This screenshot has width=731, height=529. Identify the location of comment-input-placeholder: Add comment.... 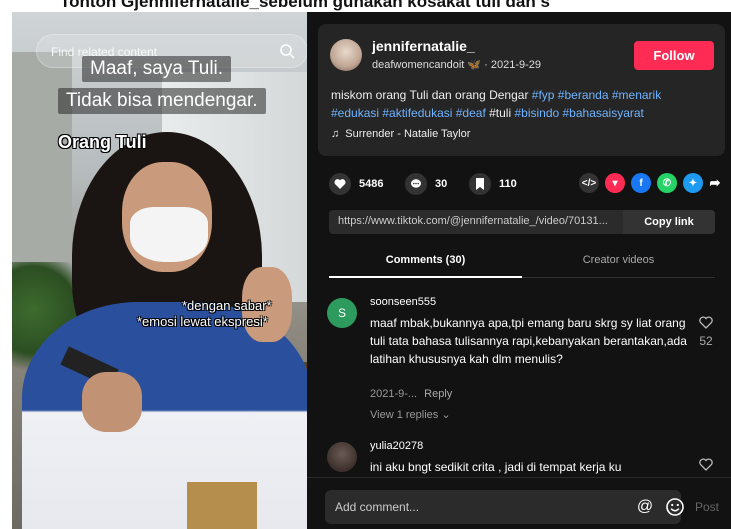
(377, 507).